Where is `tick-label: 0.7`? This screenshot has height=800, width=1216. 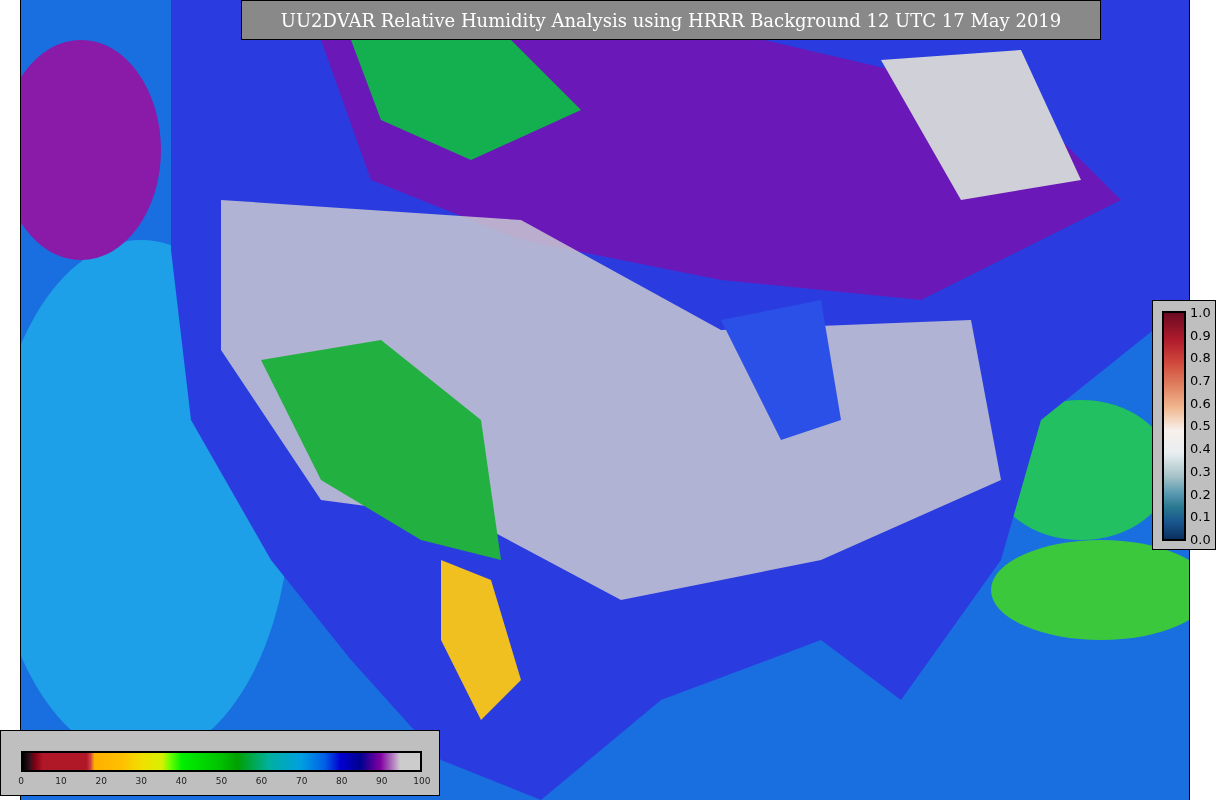 tick-label: 0.7 is located at coordinates (1200, 381).